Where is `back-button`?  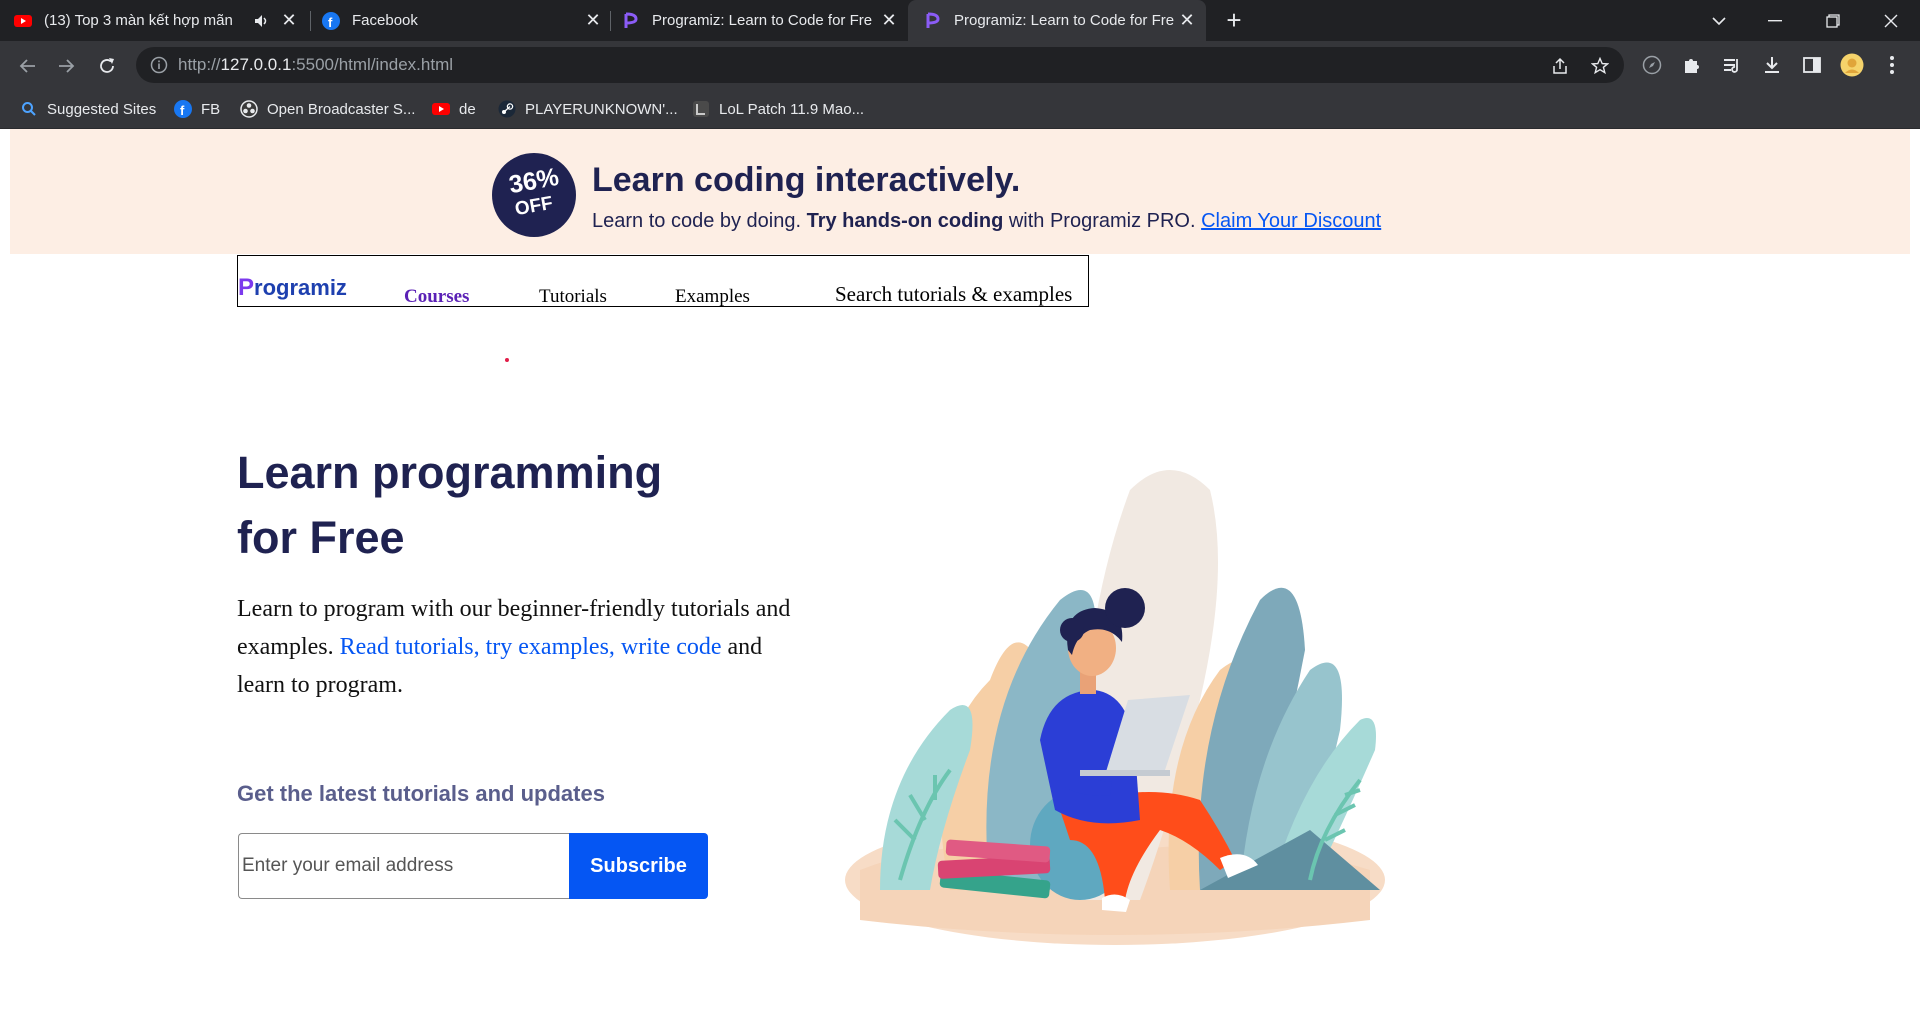 back-button is located at coordinates (27, 66).